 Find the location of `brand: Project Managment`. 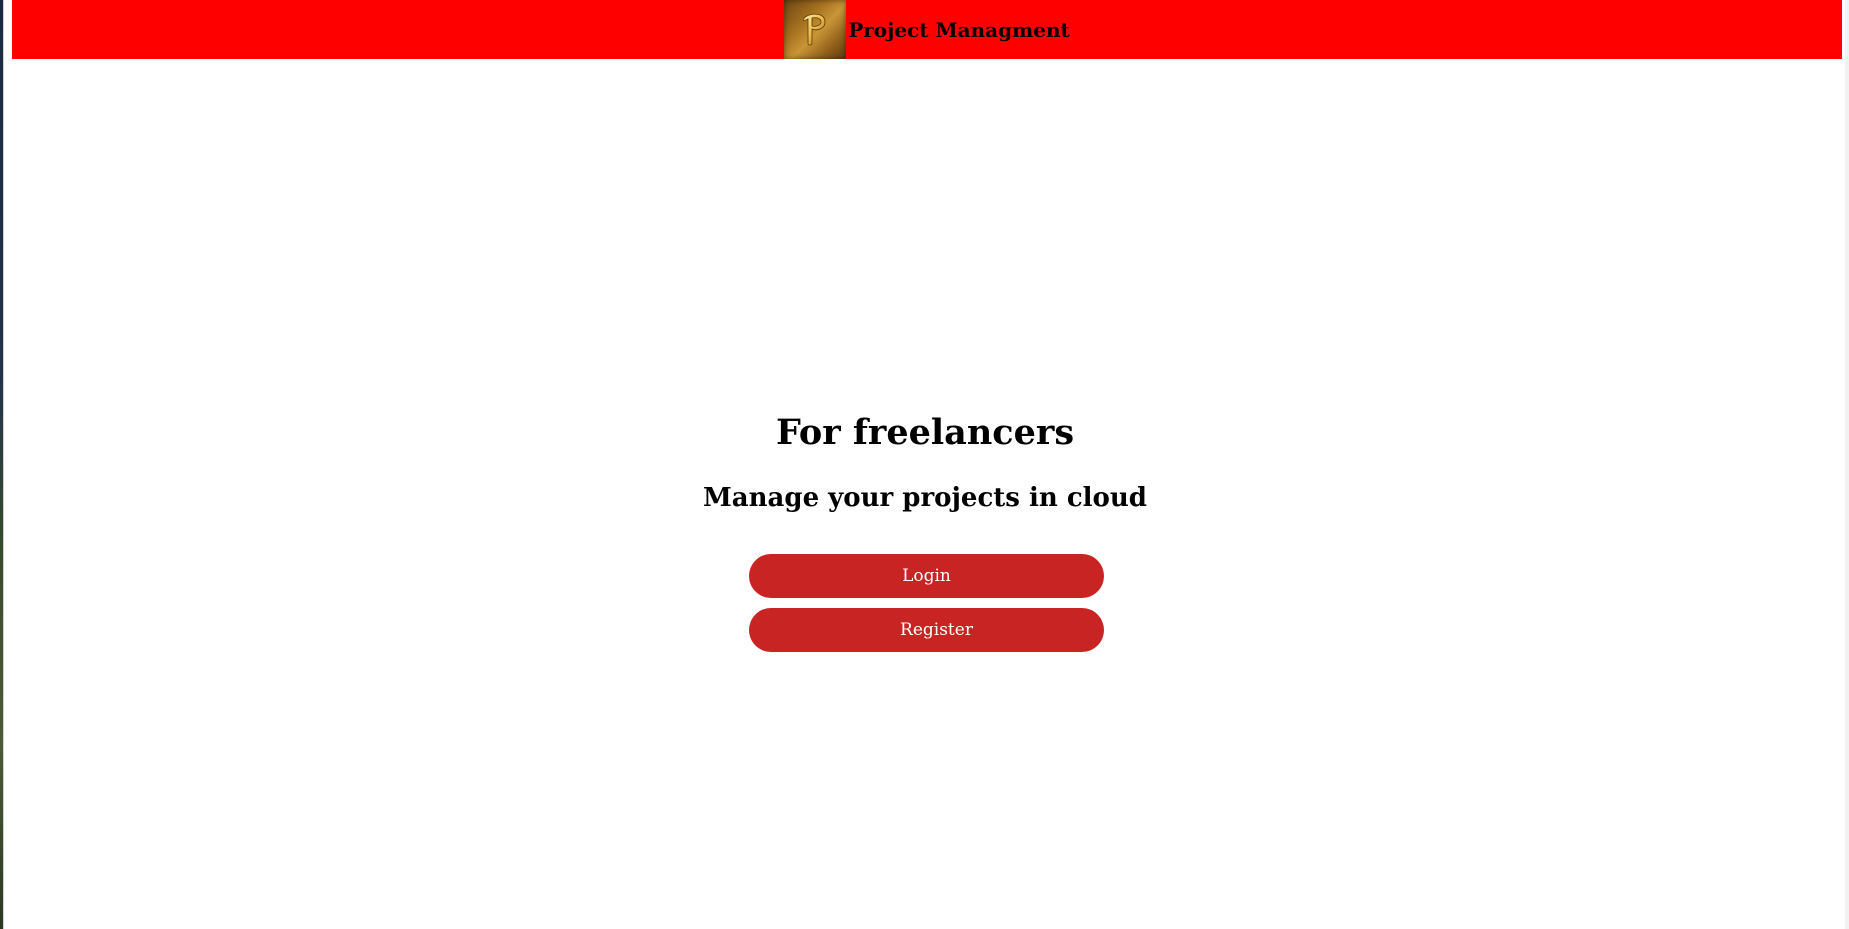

brand: Project Managment is located at coordinates (927, 29).